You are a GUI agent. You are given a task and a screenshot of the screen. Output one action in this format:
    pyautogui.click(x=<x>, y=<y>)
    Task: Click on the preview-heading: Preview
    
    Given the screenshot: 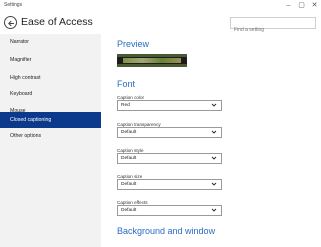 What is the action you would take?
    pyautogui.click(x=133, y=44)
    